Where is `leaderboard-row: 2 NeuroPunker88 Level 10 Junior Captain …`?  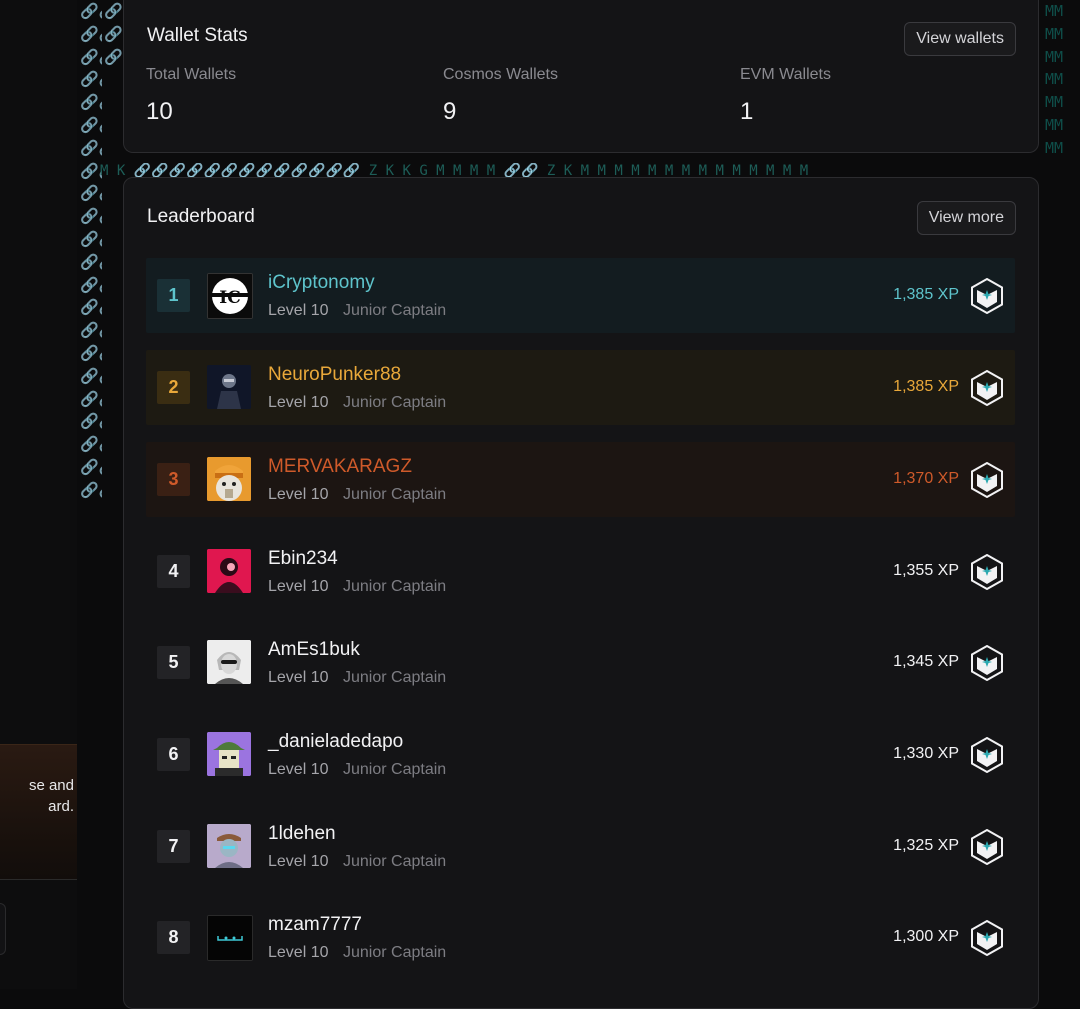 leaderboard-row: 2 NeuroPunker88 Level 10 Junior Captain … is located at coordinates (580, 387).